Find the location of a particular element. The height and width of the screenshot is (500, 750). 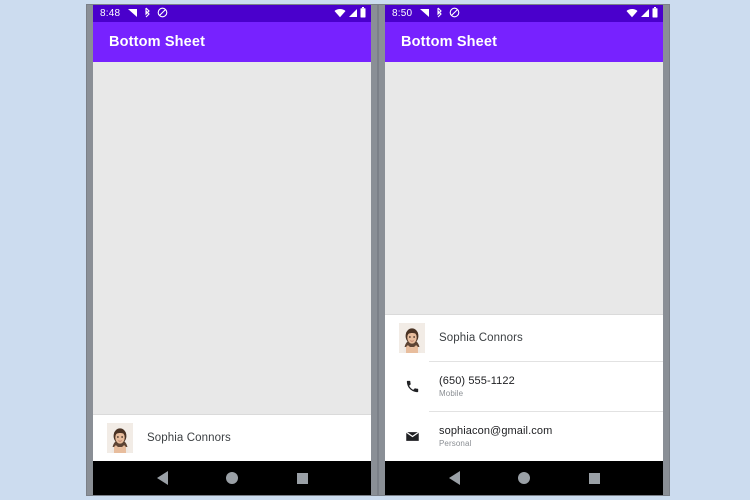

status-clock: 8:50 is located at coordinates (402, 13).